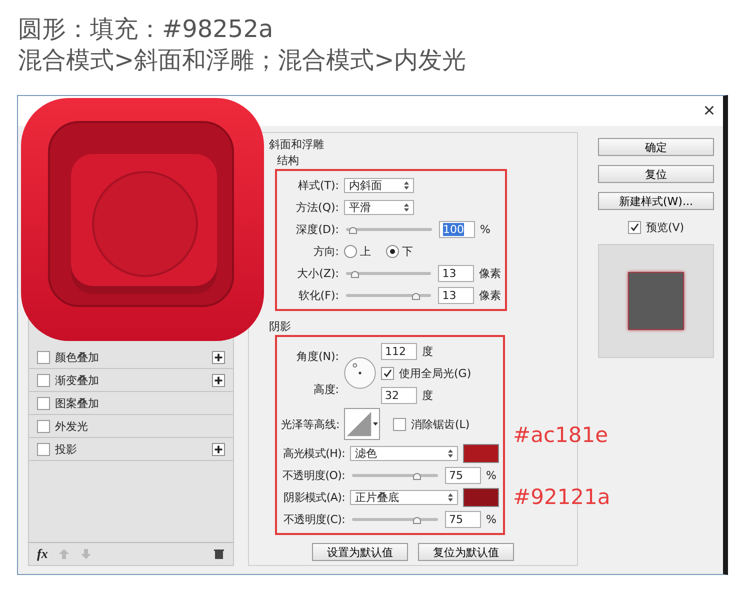 The image size is (750, 601). What do you see at coordinates (288, 161) in the screenshot?
I see `section-title: 结构` at bounding box center [288, 161].